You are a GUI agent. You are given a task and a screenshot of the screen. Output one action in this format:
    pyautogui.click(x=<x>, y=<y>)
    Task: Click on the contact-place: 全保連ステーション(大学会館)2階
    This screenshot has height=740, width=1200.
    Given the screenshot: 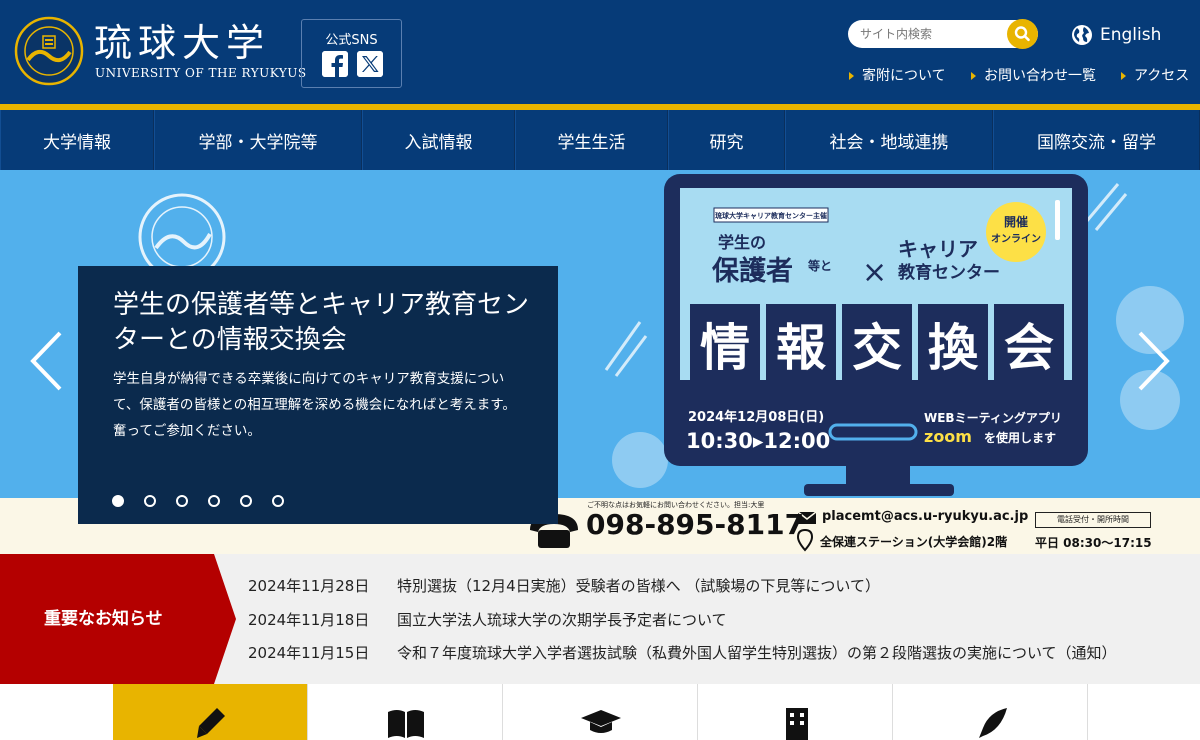 What is the action you would take?
    pyautogui.click(x=914, y=542)
    